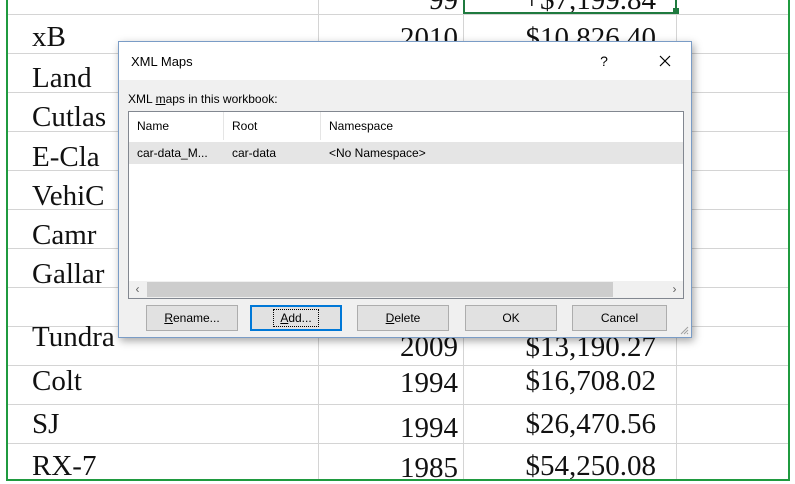 The image size is (795, 484). What do you see at coordinates (502, 126) in the screenshot?
I see `column-header-namespace: Namespace` at bounding box center [502, 126].